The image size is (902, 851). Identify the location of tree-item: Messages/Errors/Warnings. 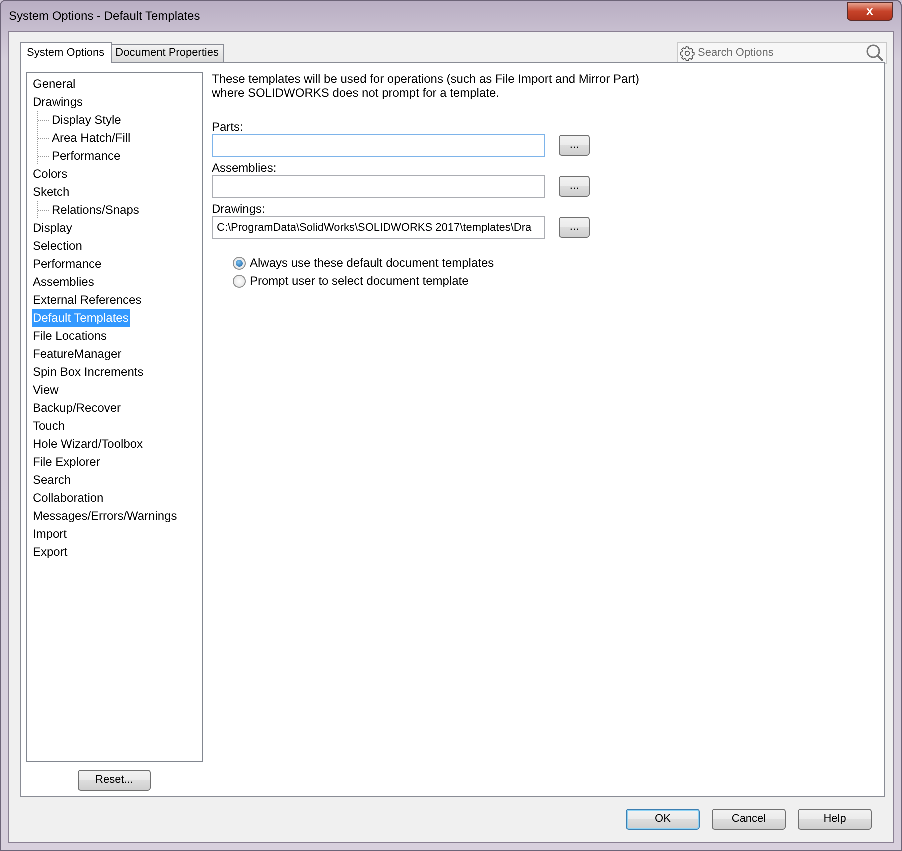
(105, 516).